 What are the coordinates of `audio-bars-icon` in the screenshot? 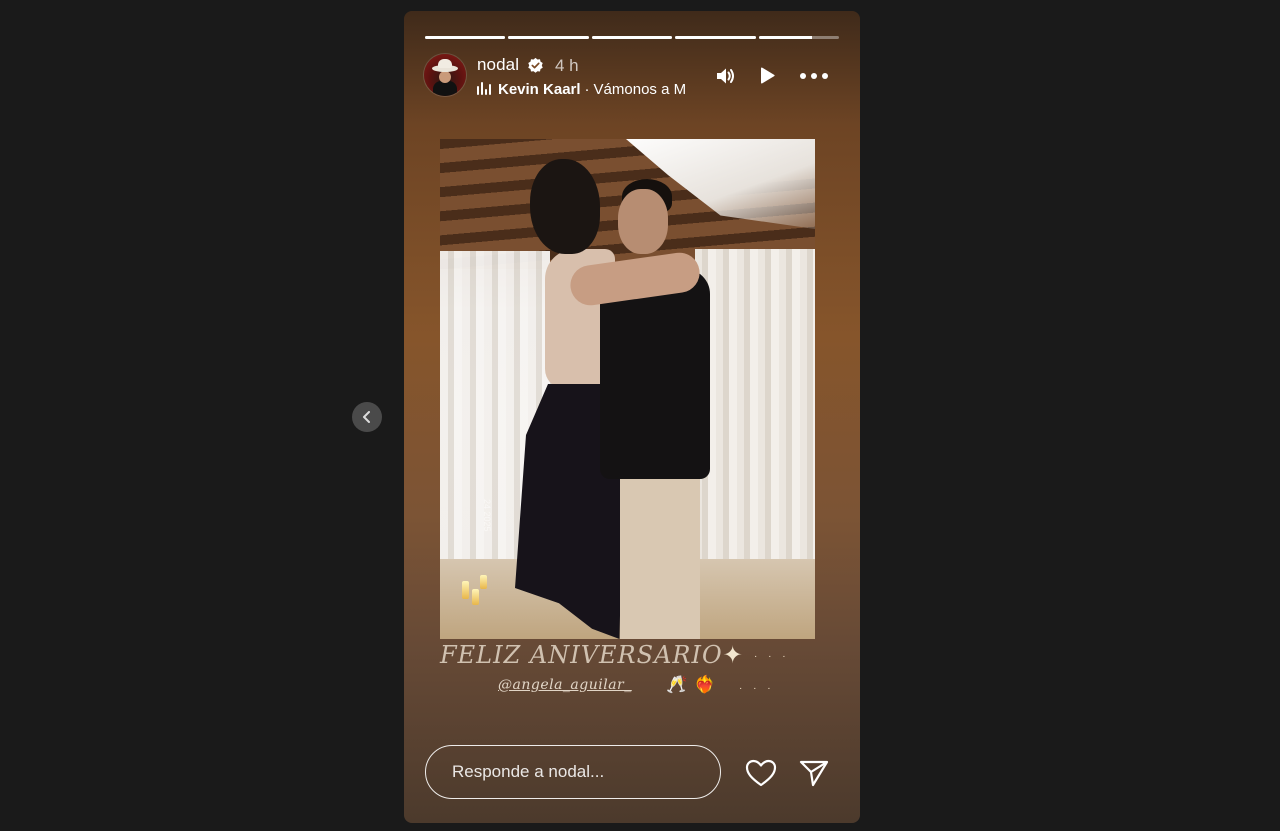 It's located at (484, 88).